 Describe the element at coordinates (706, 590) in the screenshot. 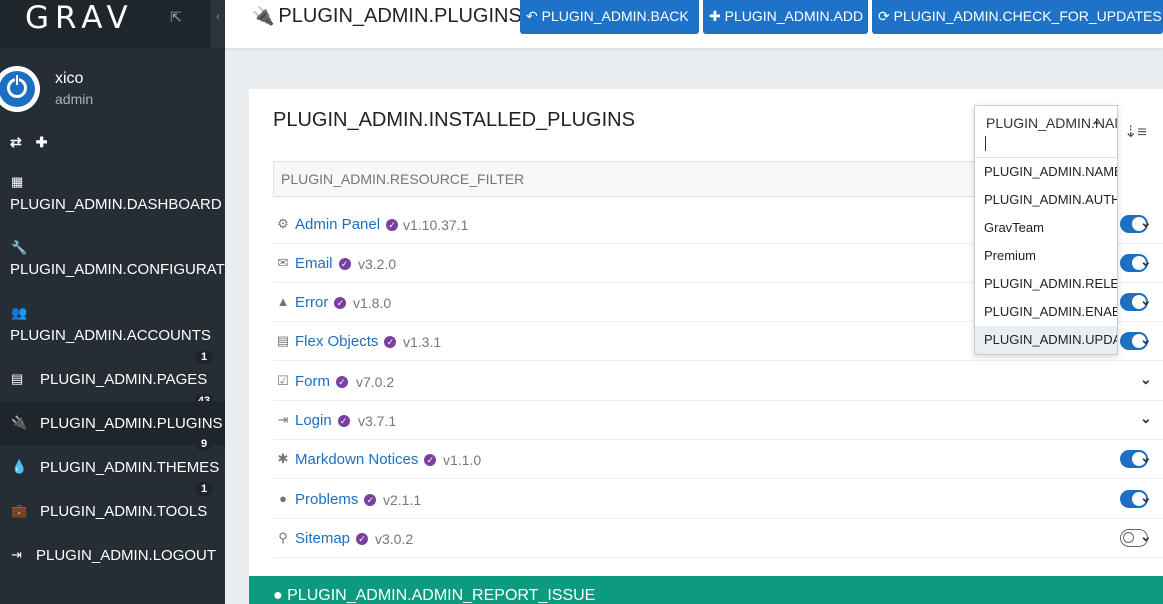

I see `report-issue-button: ● PLUGIN_ADMIN.ADMIN_REPORT_ISSUE` at that location.